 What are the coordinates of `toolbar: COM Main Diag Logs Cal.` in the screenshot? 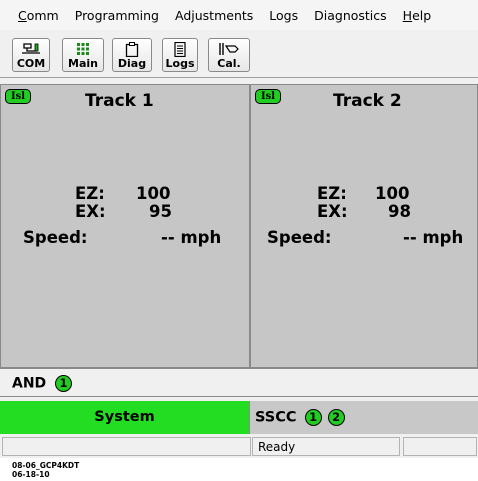 It's located at (239, 54).